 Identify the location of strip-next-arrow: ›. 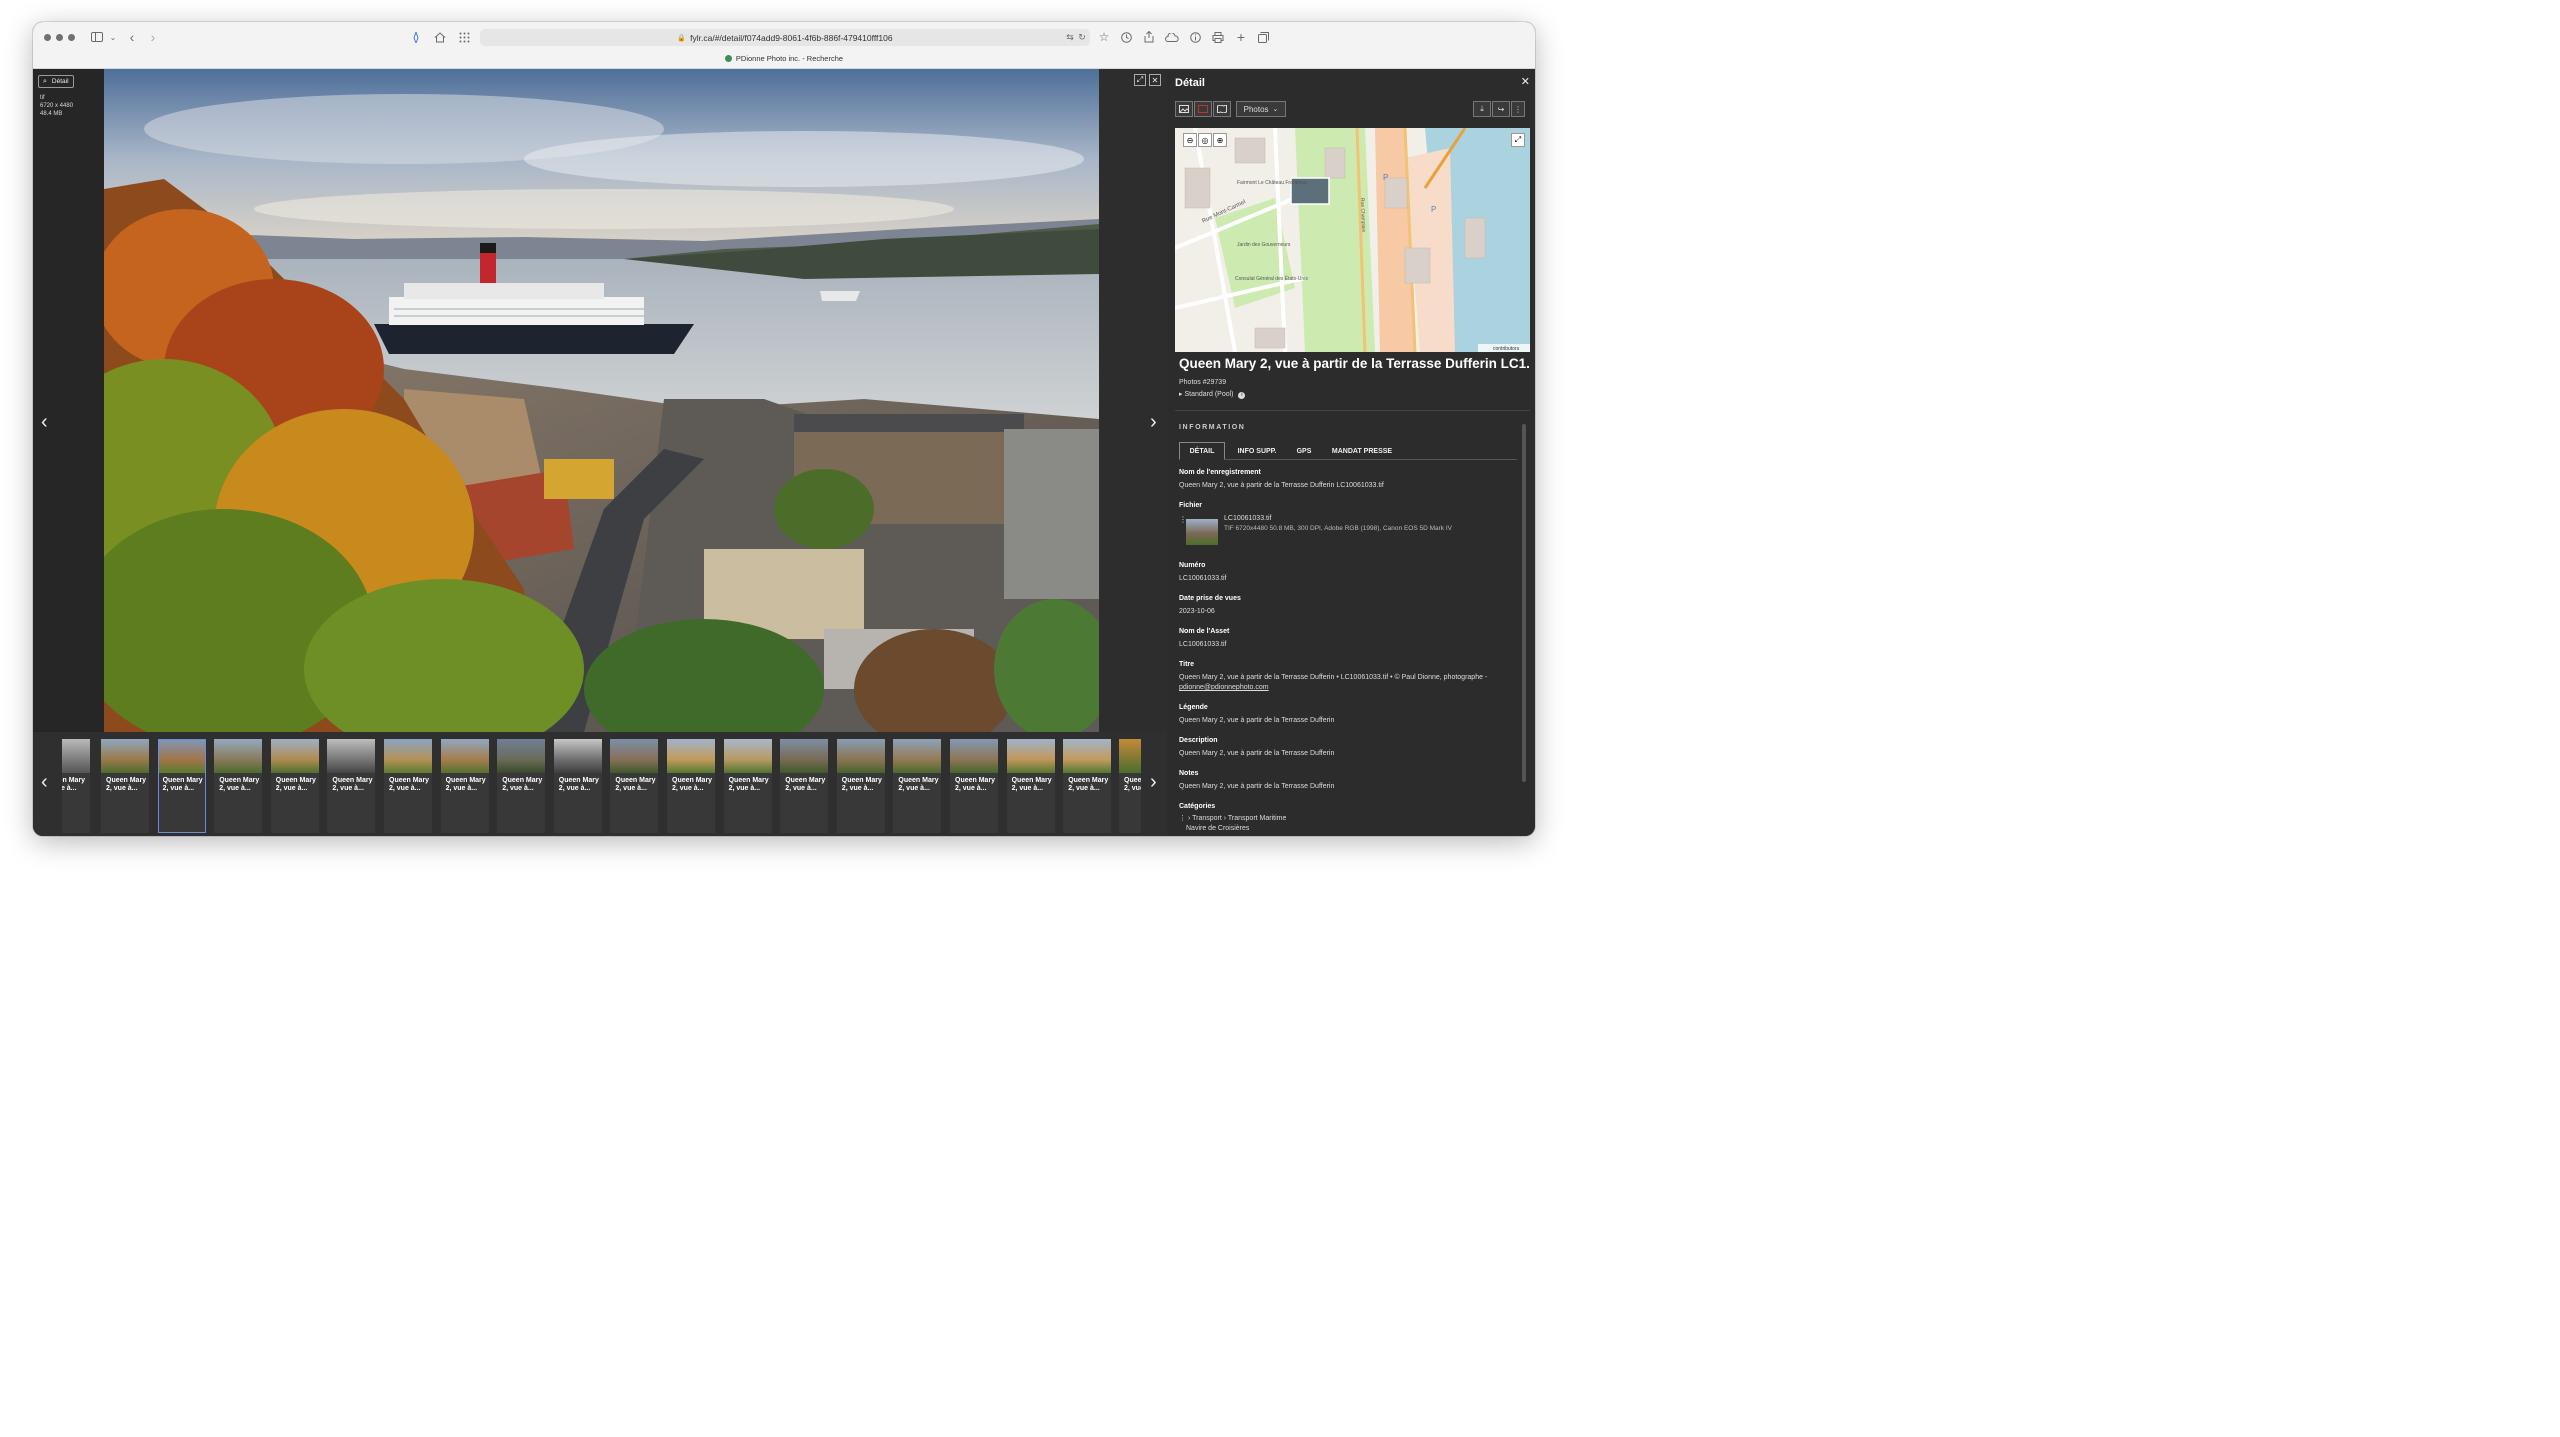
(1153, 782).